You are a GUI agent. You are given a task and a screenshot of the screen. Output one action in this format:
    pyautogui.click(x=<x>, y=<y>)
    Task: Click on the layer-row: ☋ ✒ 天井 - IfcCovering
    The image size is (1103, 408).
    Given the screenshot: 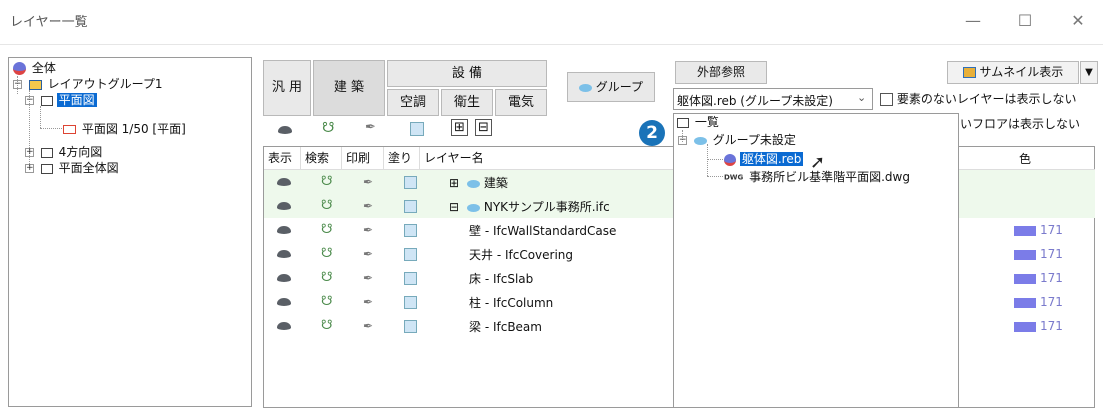 What is the action you would take?
    pyautogui.click(x=469, y=254)
    